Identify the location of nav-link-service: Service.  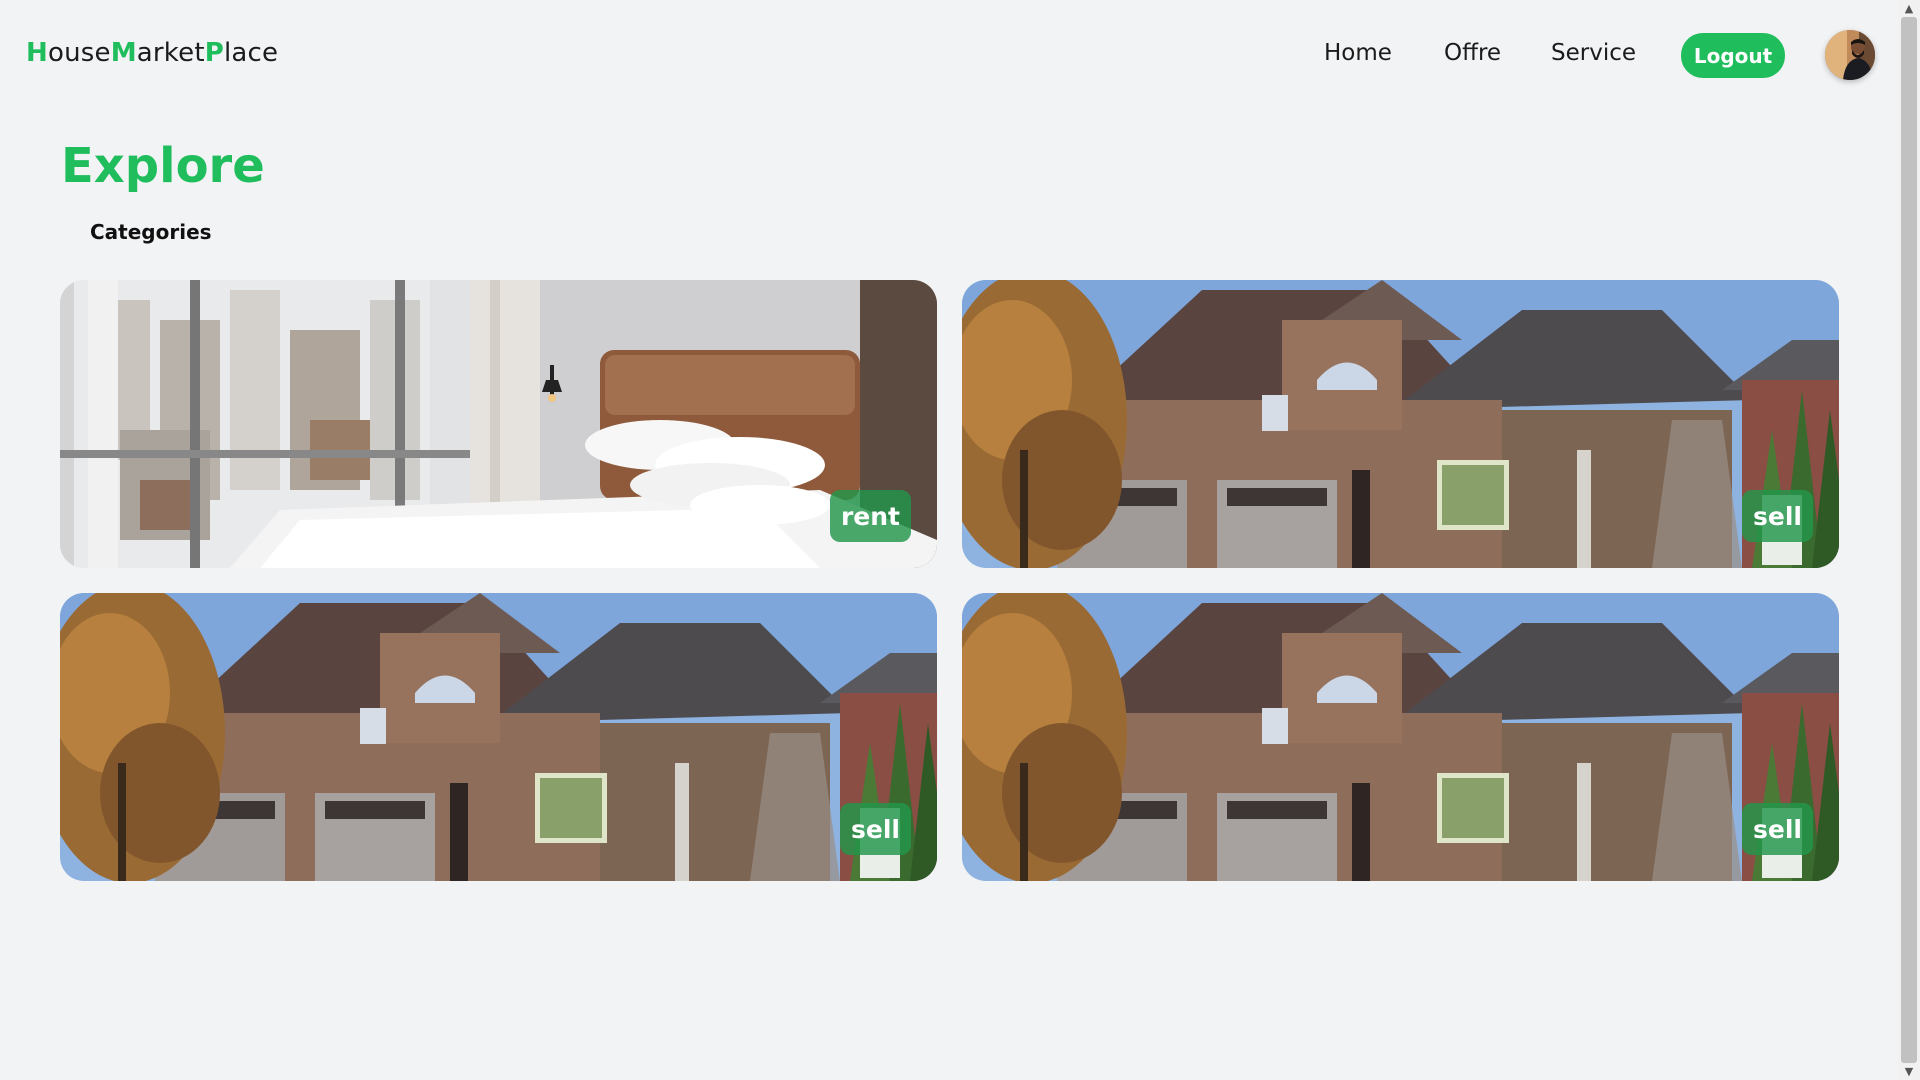
(1593, 53).